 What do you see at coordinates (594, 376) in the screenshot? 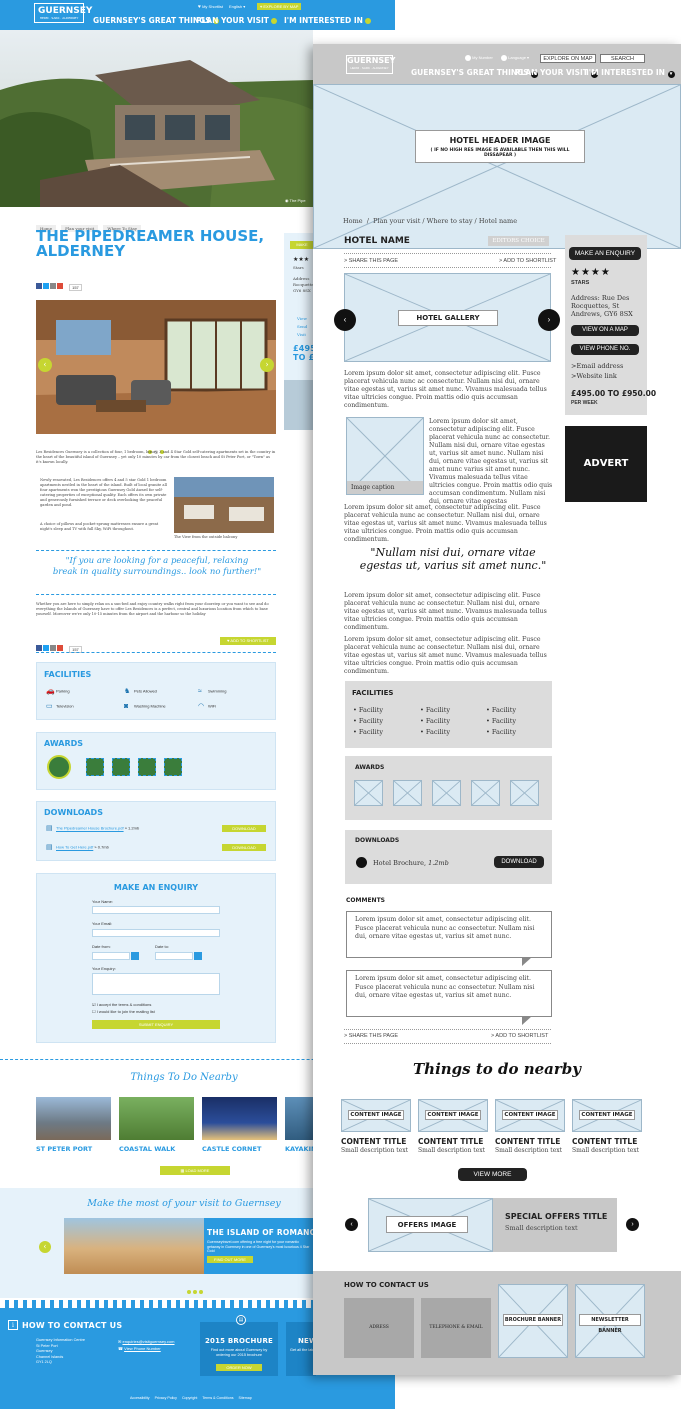
I see `wf-website-link: >Website link` at bounding box center [594, 376].